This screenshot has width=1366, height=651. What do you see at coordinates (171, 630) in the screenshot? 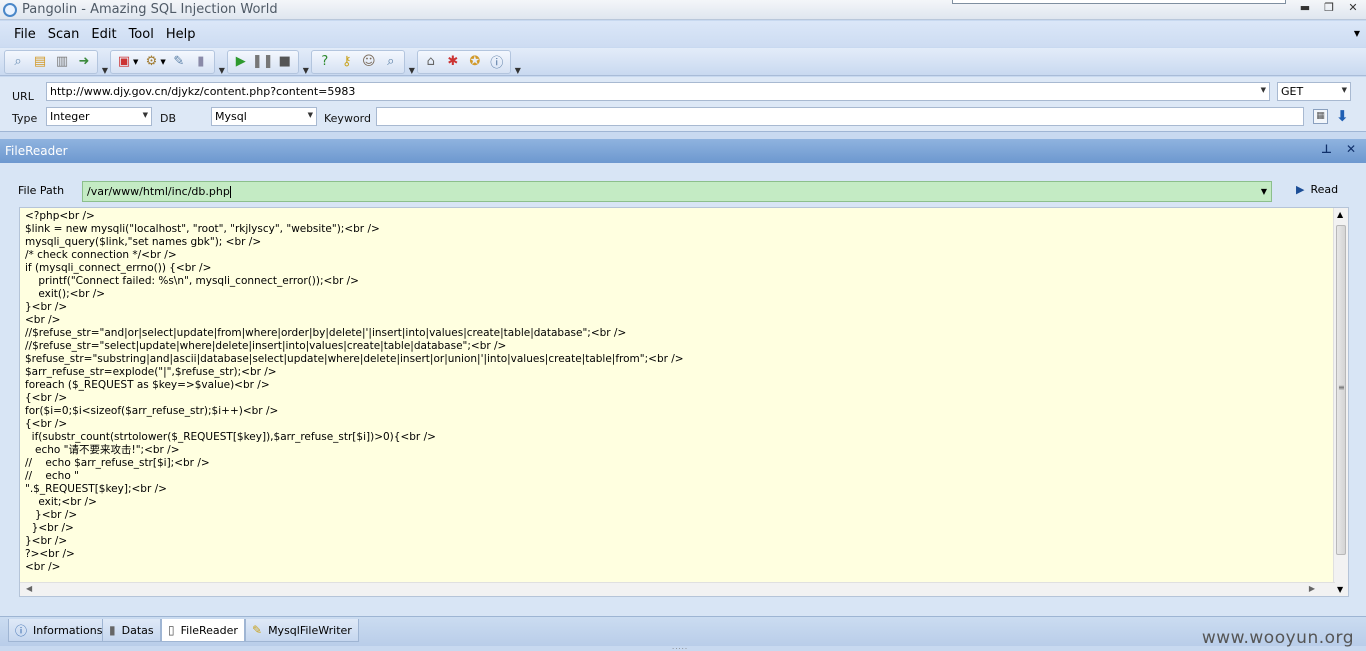
I see `document-icon: ▯` at bounding box center [171, 630].